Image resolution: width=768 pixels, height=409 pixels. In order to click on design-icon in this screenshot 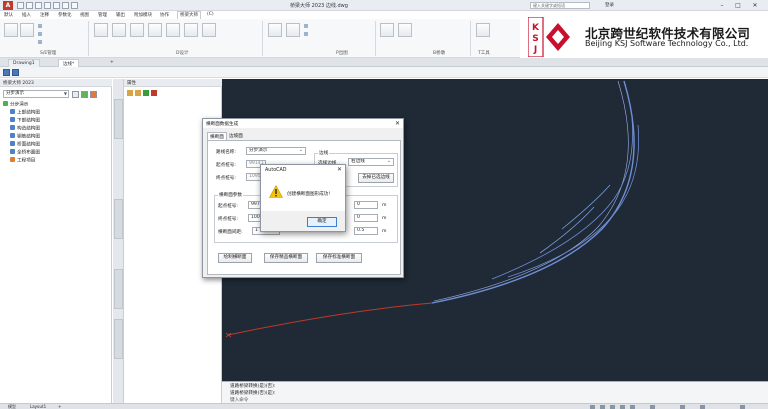, I will do `click(101, 30)`.